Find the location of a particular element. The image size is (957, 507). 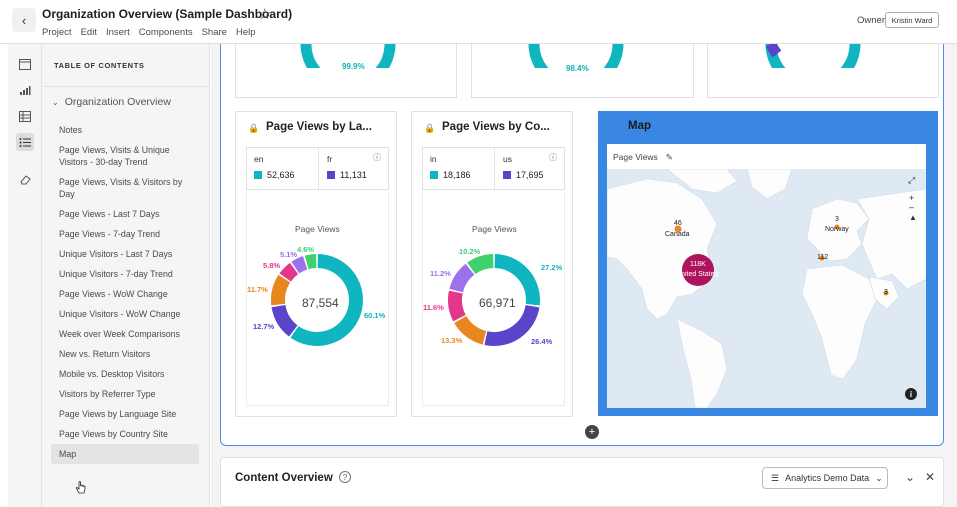

menu-project: Project is located at coordinates (57, 32).